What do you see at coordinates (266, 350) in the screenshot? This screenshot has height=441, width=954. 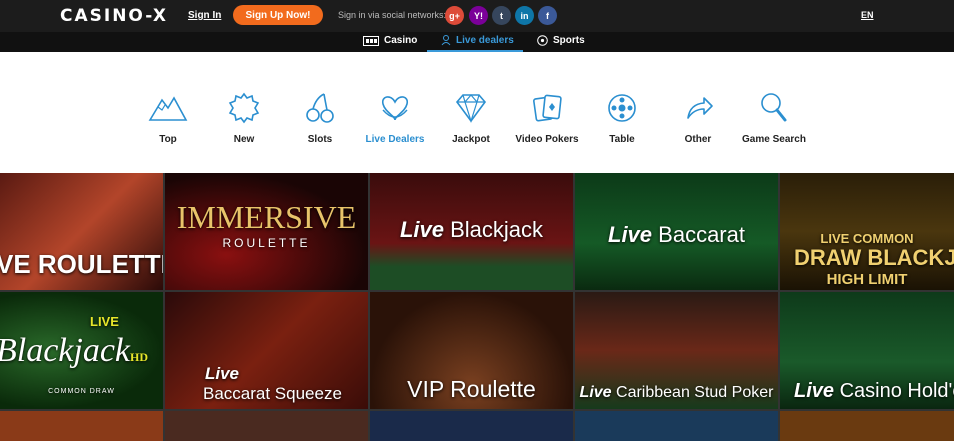 I see `game-tile-baccarat-squeeze: Live Baccarat Squeeze` at bounding box center [266, 350].